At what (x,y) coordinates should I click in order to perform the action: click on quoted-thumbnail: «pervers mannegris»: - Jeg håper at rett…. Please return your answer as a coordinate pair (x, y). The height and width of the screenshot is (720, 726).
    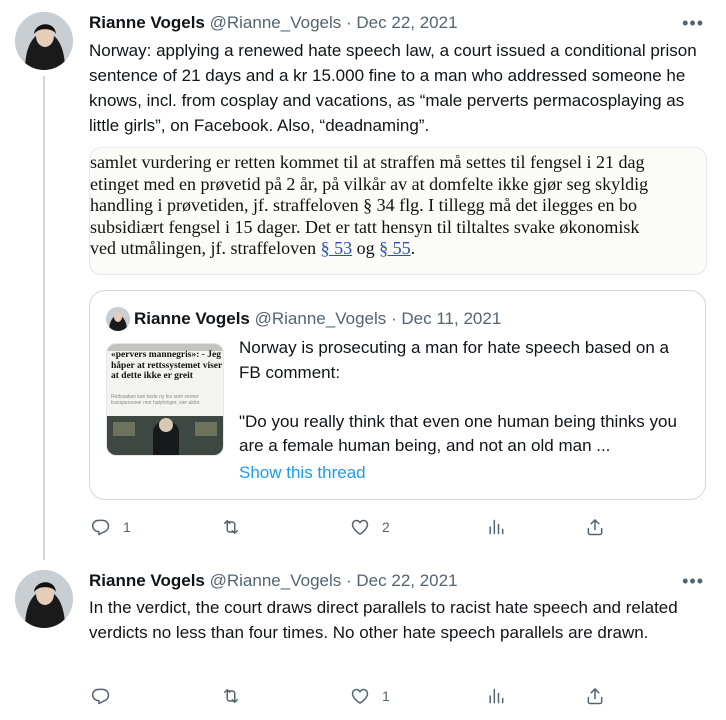
    Looking at the image, I should click on (165, 399).